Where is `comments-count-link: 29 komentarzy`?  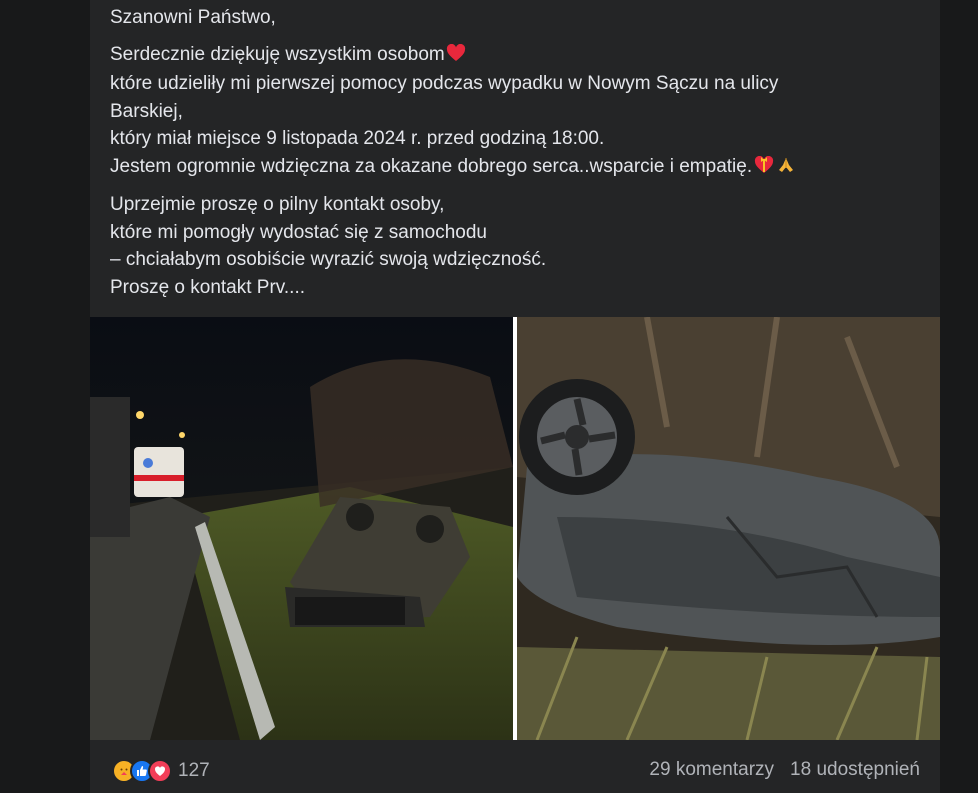 comments-count-link: 29 komentarzy is located at coordinates (711, 770).